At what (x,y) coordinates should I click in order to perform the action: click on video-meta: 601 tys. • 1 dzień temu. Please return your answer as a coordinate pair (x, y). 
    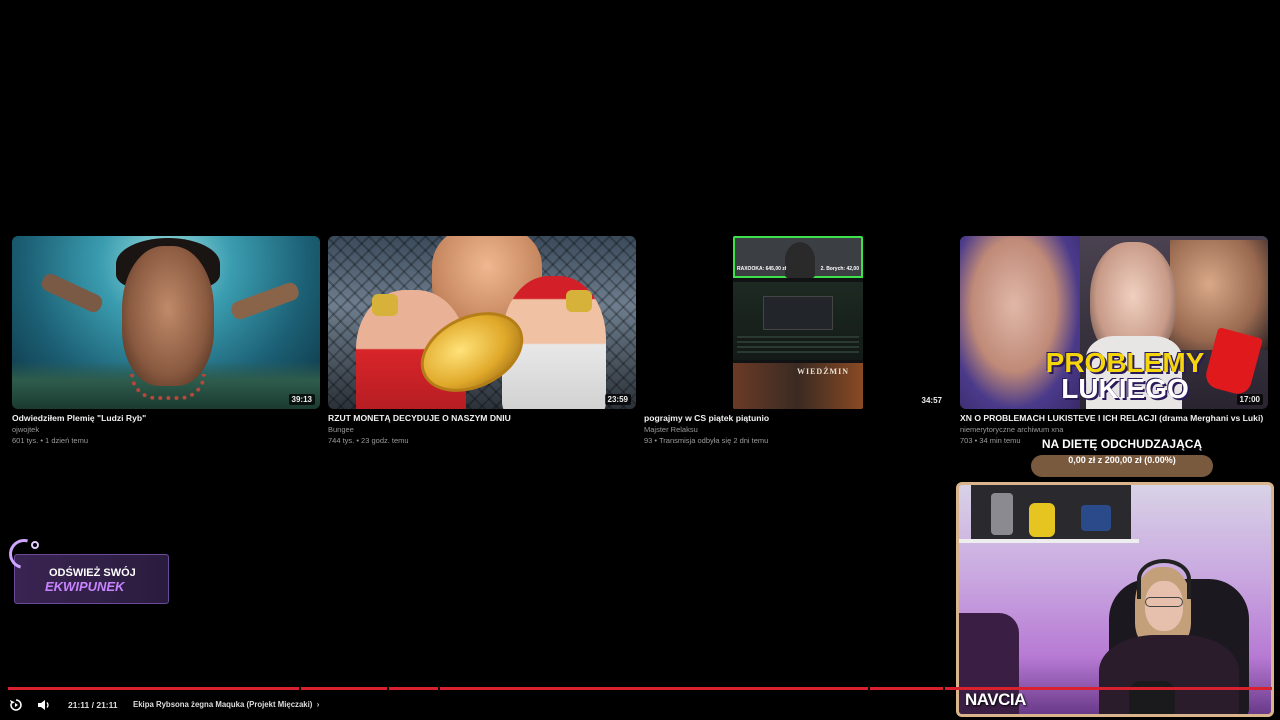
    Looking at the image, I should click on (50, 440).